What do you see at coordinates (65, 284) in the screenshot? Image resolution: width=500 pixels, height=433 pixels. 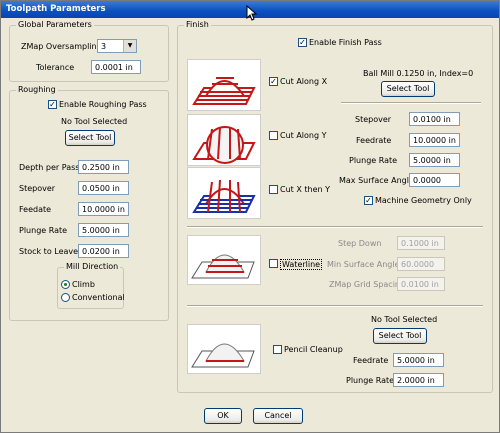 I see `climb-radio` at bounding box center [65, 284].